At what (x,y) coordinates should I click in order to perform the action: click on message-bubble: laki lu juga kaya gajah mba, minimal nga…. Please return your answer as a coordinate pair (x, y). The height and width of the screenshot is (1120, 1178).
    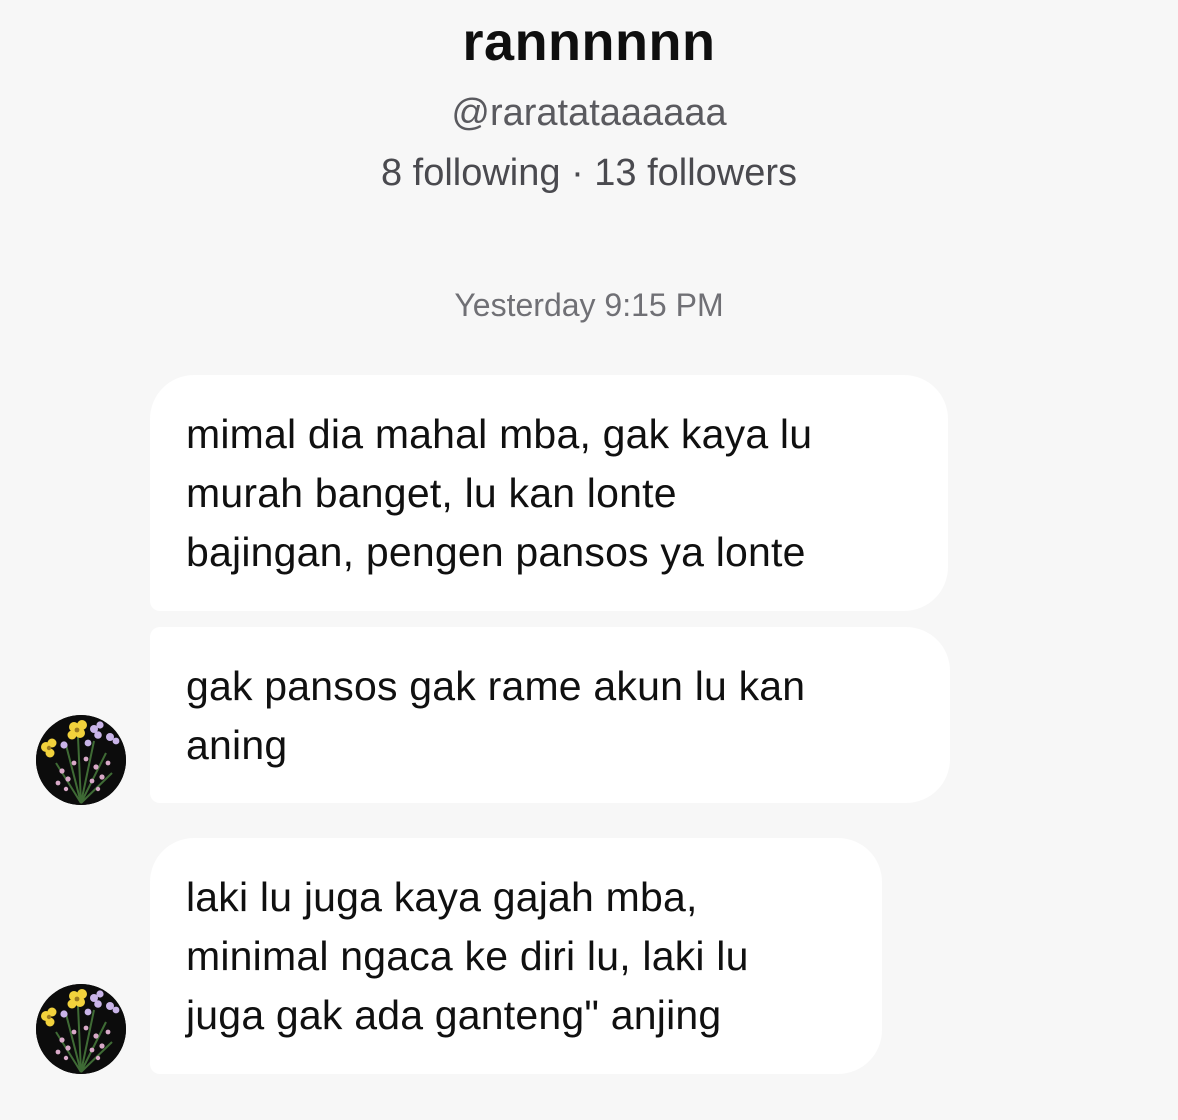
    Looking at the image, I should click on (516, 956).